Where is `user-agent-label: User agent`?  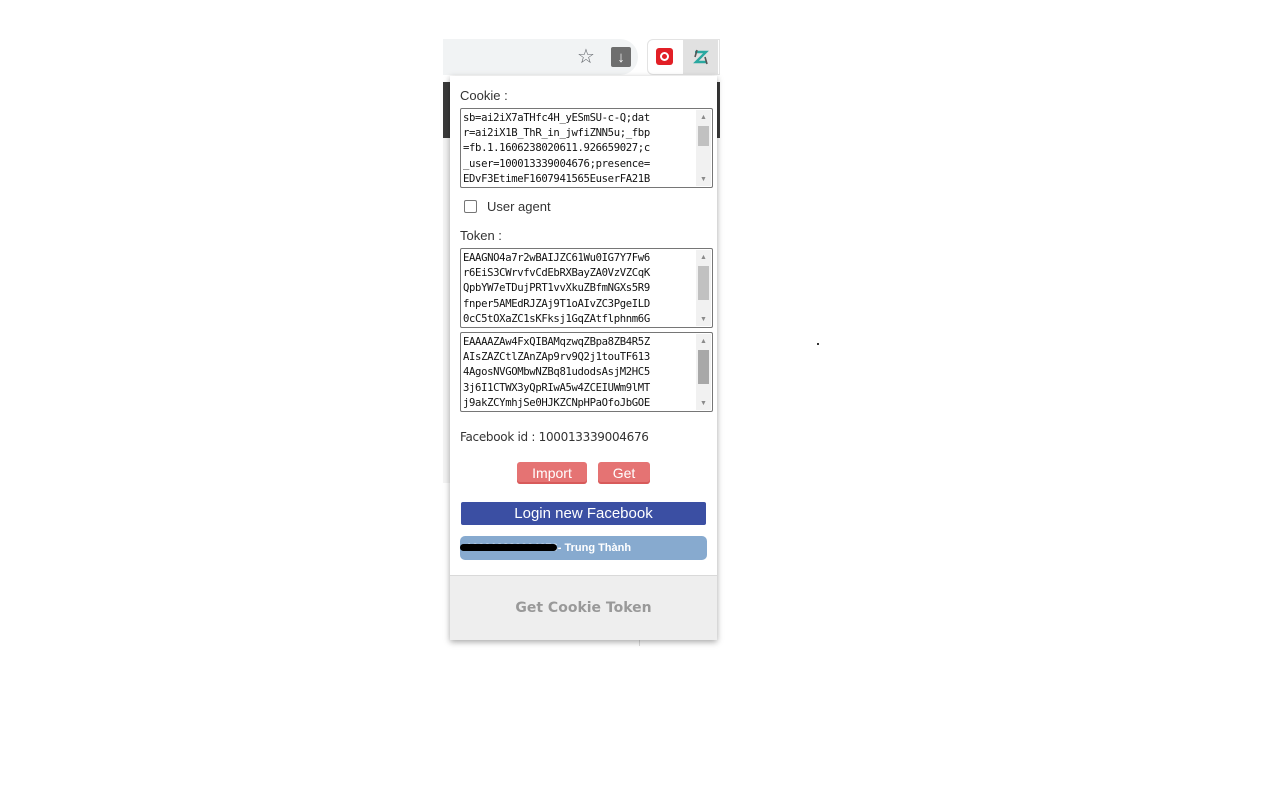 user-agent-label: User agent is located at coordinates (519, 206).